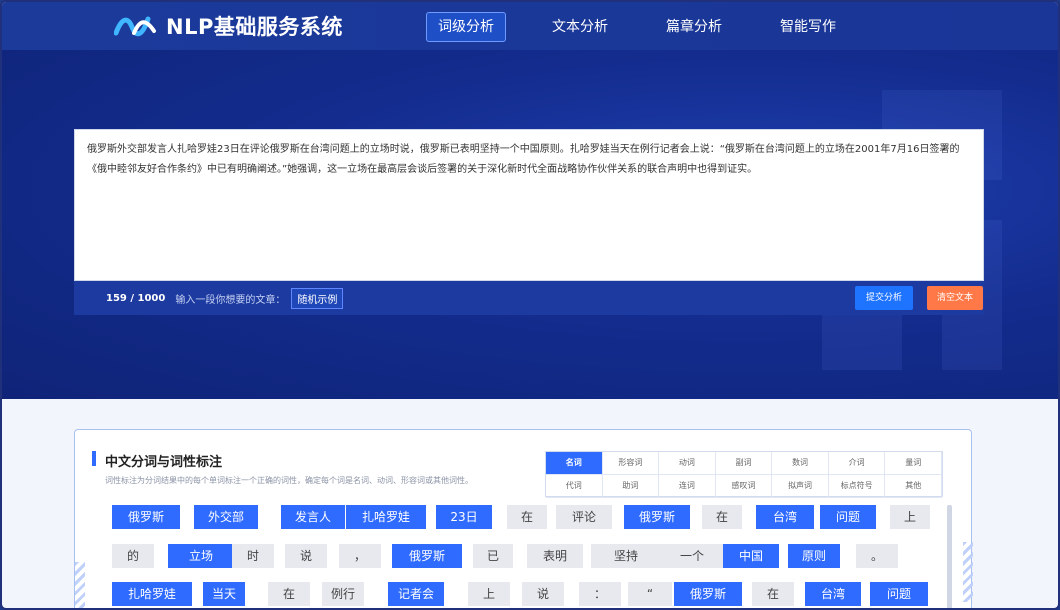 Image resolution: width=1060 pixels, height=610 pixels. I want to click on token-chip: 23日, so click(464, 517).